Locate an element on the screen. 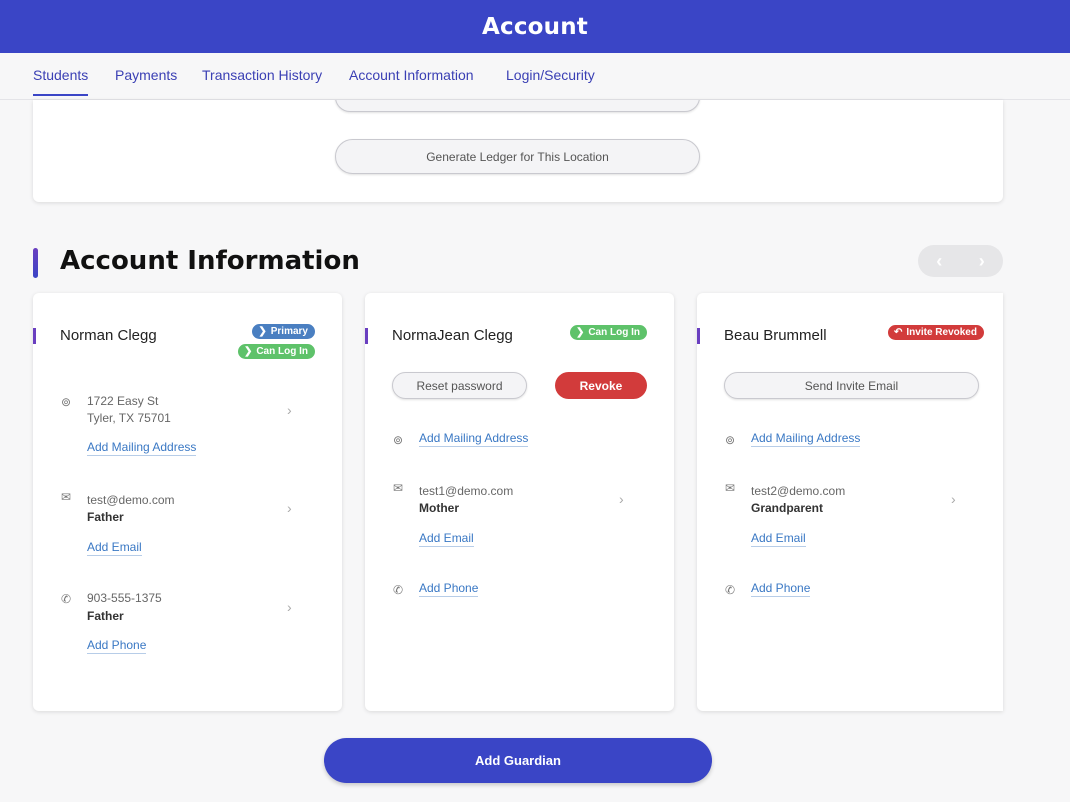 The width and height of the screenshot is (1070, 802). tab-account-information: Account Information is located at coordinates (411, 80).